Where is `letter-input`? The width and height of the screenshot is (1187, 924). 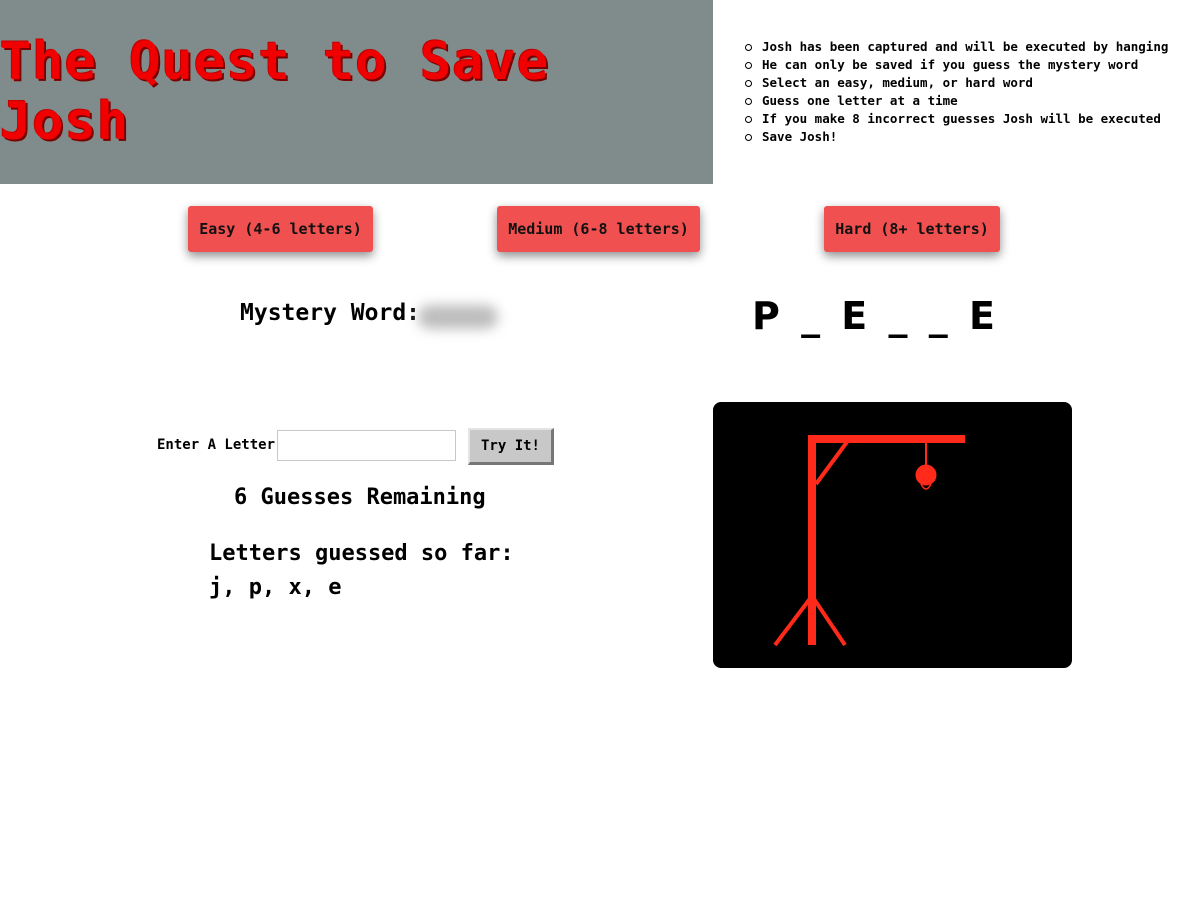 letter-input is located at coordinates (366, 445).